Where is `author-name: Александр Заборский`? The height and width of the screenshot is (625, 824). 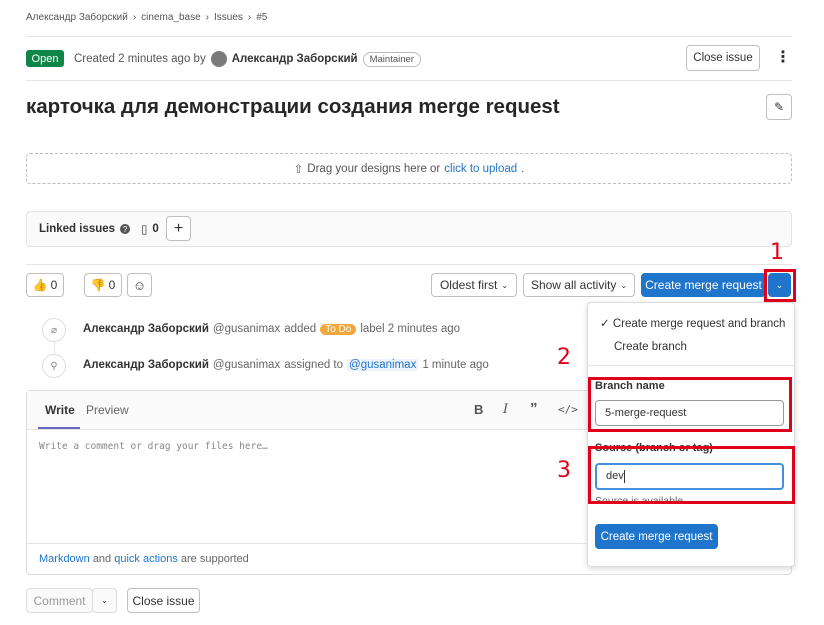 author-name: Александр Заборский is located at coordinates (295, 59).